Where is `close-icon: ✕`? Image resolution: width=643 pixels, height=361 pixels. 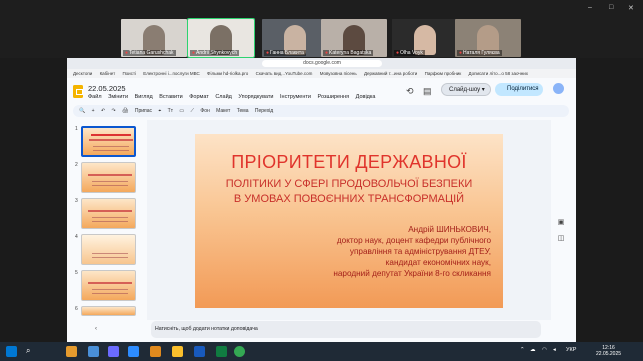
close-icon: ✕ is located at coordinates (631, 8).